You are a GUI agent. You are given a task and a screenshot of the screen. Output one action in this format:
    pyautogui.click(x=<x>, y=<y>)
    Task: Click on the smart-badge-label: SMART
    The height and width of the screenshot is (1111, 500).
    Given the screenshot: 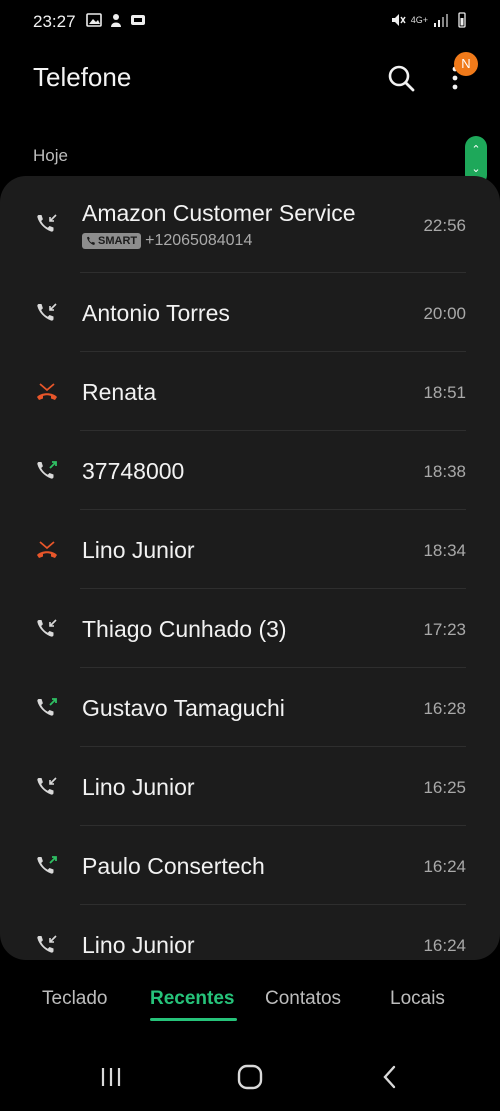 What is the action you would take?
    pyautogui.click(x=118, y=241)
    